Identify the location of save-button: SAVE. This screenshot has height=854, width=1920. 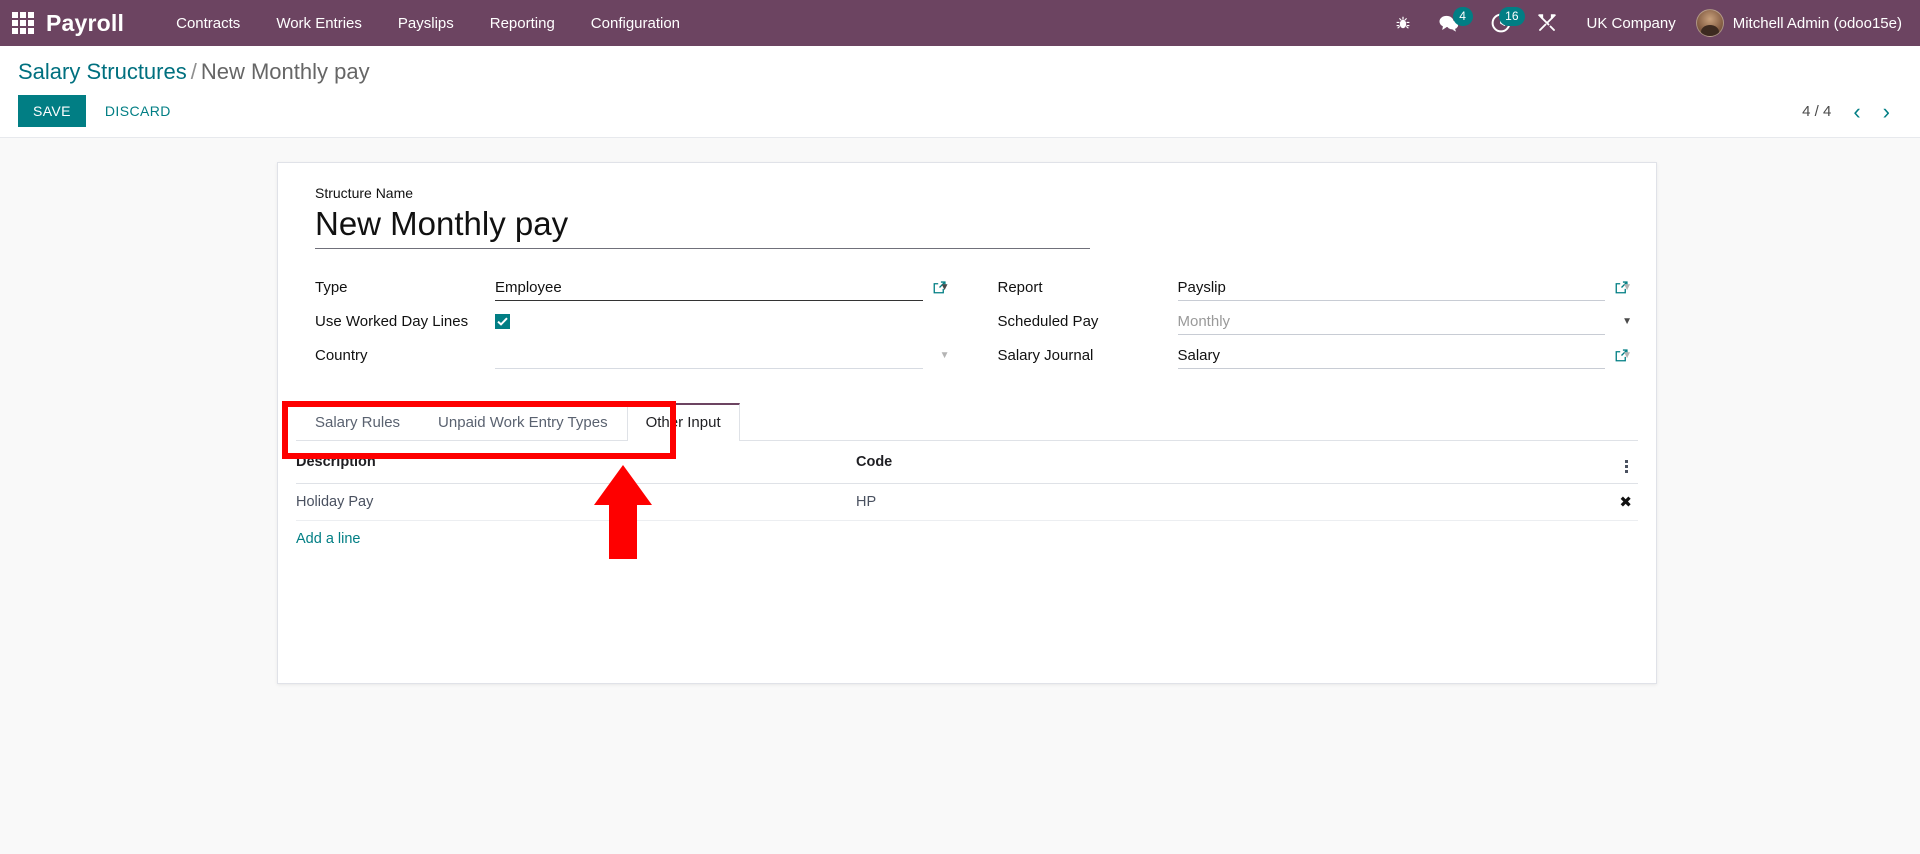
(52, 110).